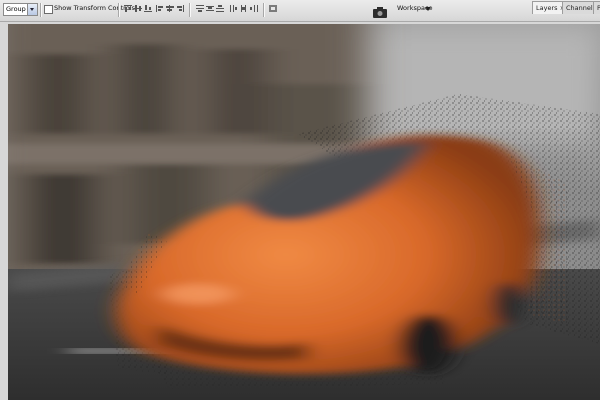 The image size is (600, 400). I want to click on align-left-edges-icon, so click(160, 8).